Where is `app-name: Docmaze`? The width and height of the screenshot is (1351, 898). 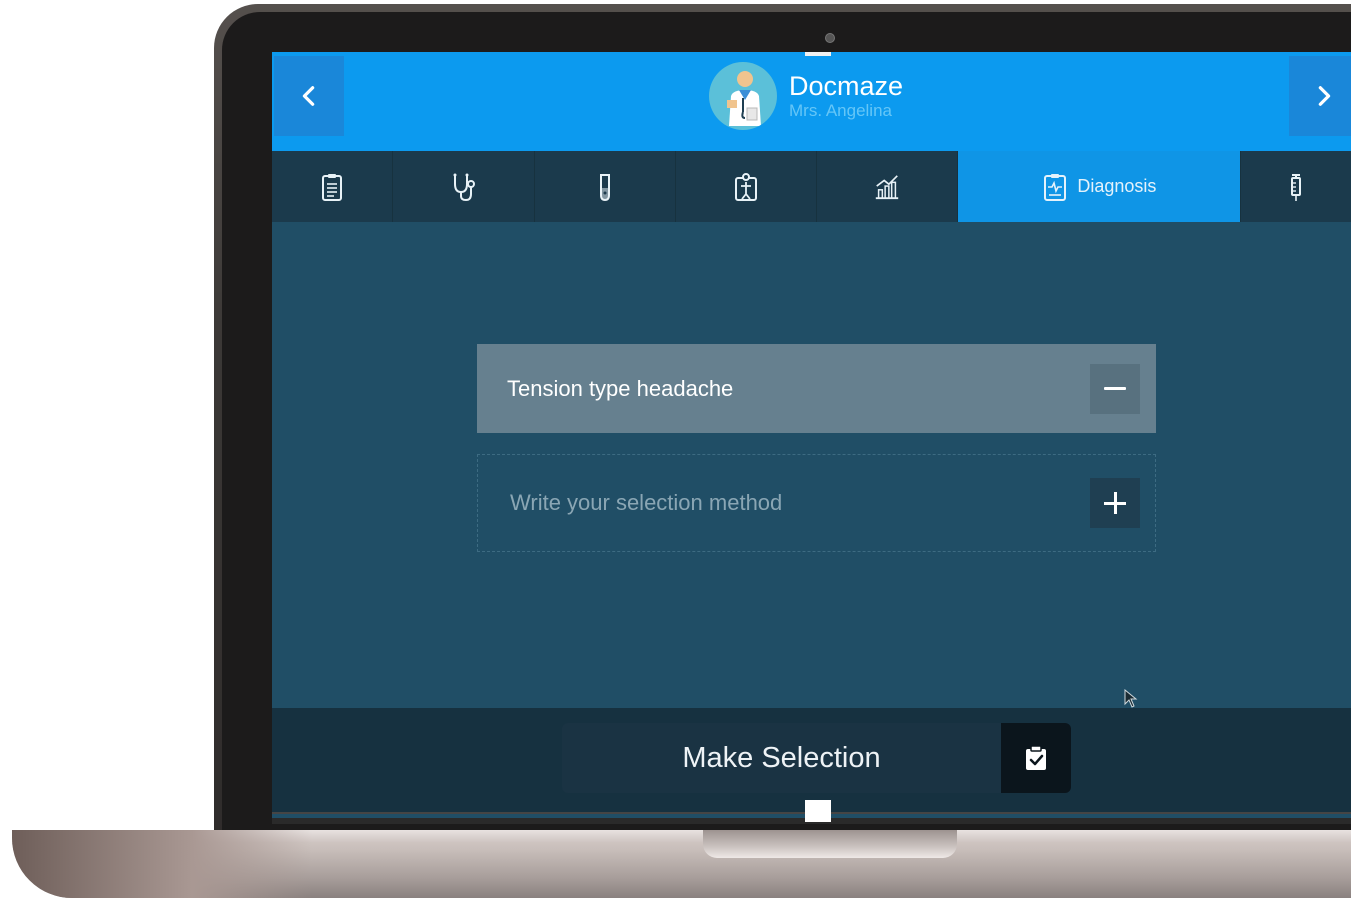 app-name: Docmaze is located at coordinates (846, 86).